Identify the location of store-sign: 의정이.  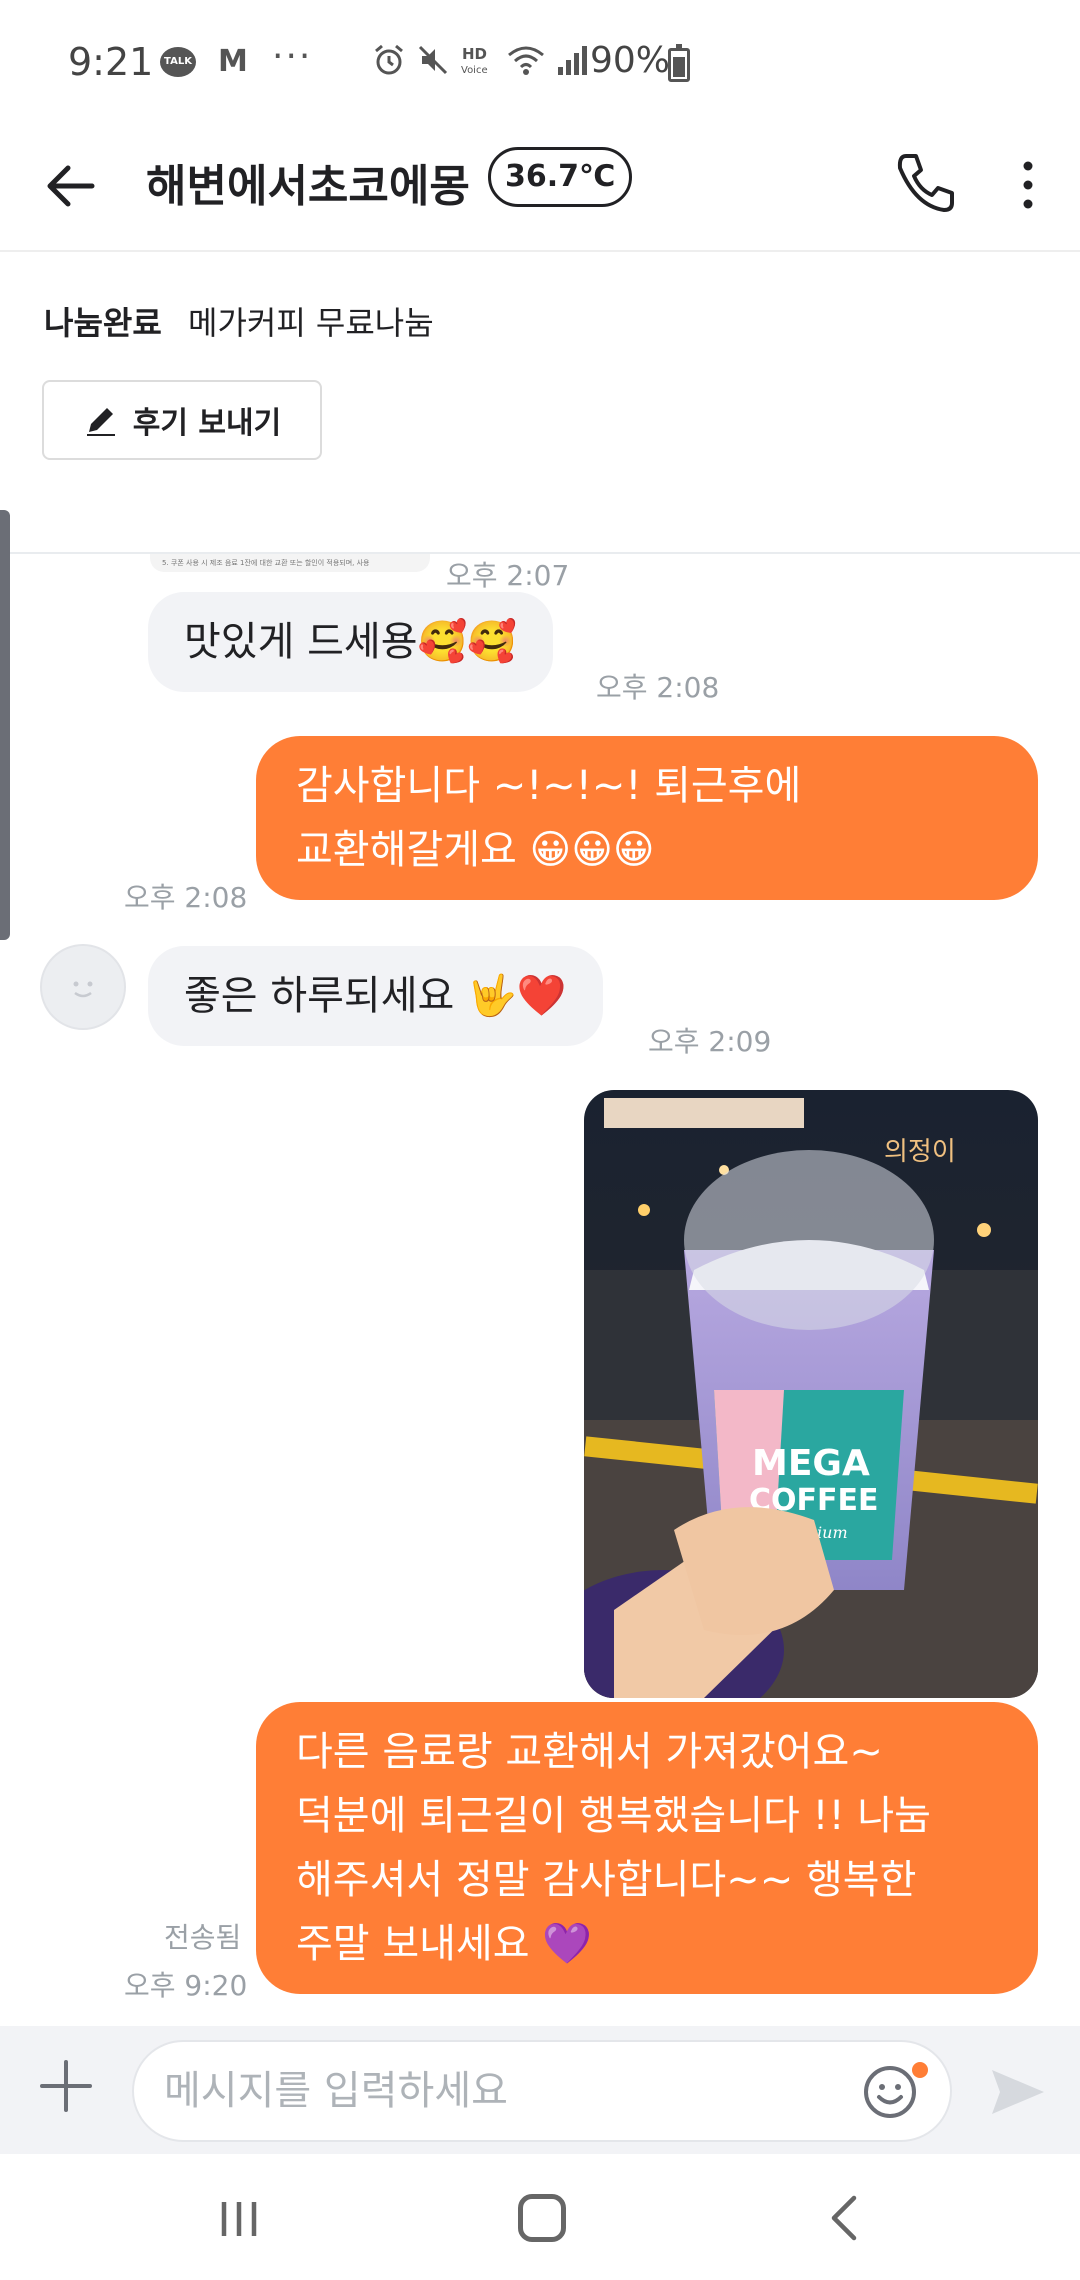
(920, 1152).